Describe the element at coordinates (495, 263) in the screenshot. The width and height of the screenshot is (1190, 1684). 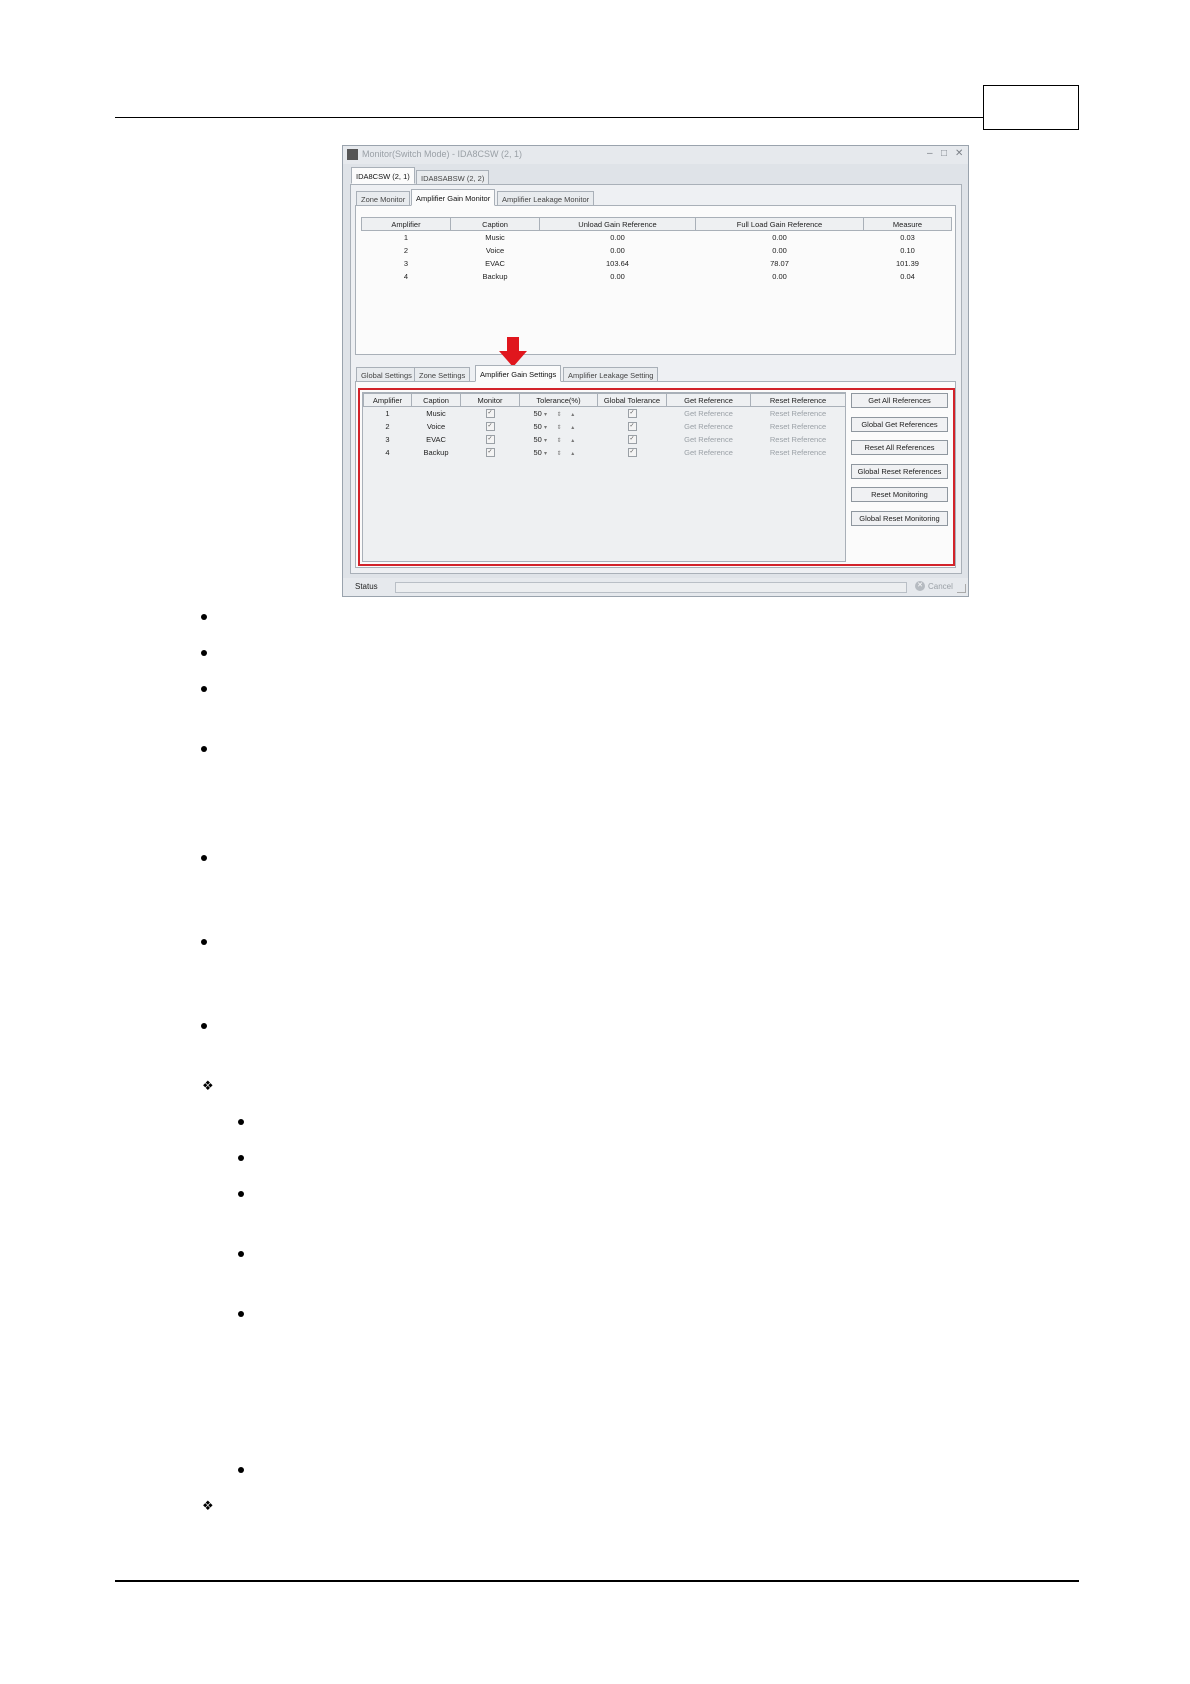
I see `cell: EVAC` at that location.